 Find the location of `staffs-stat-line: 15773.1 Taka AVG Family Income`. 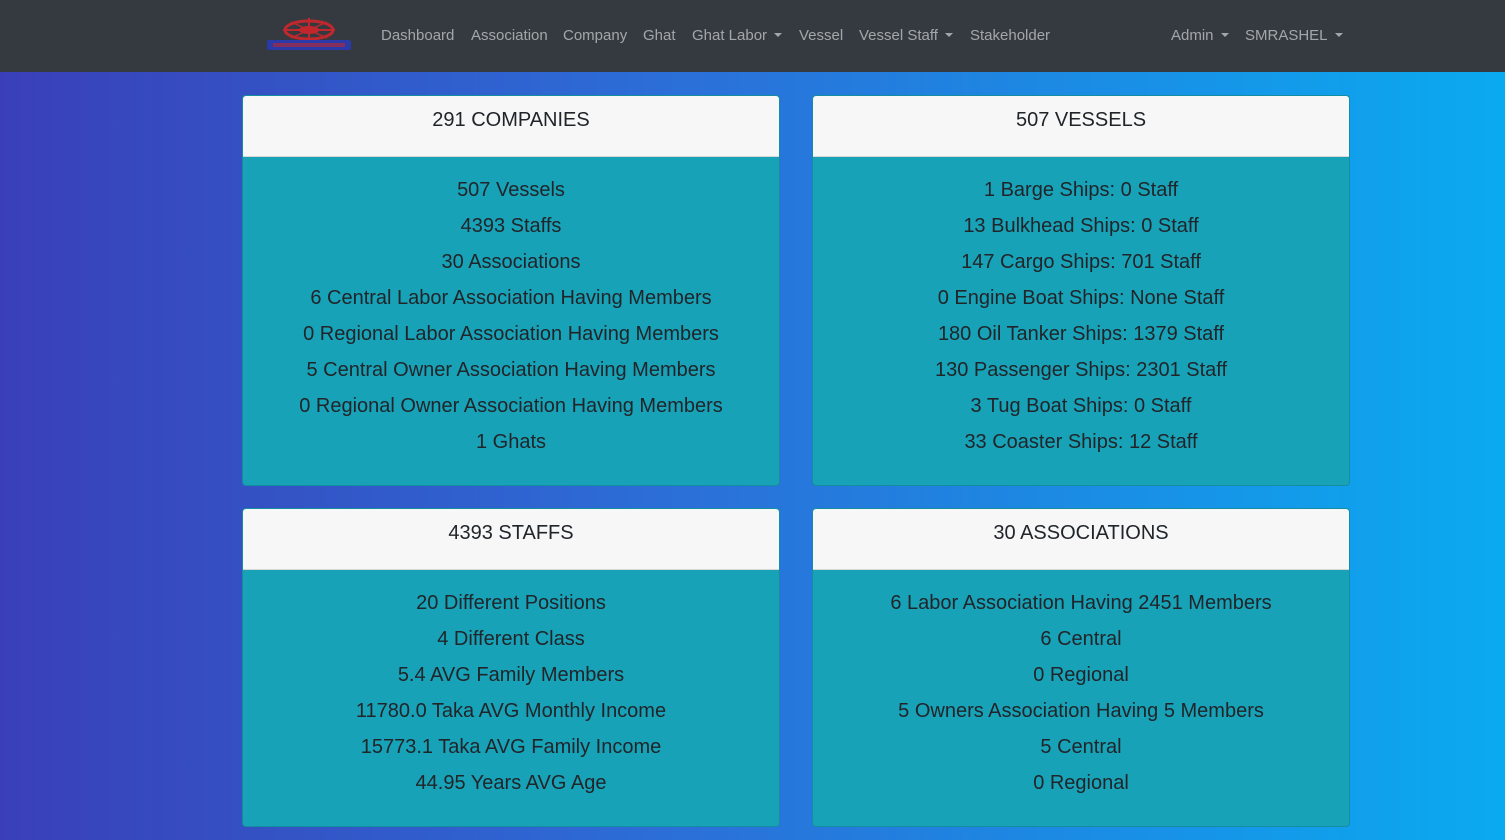

staffs-stat-line: 15773.1 Taka AVG Family Income is located at coordinates (511, 747).